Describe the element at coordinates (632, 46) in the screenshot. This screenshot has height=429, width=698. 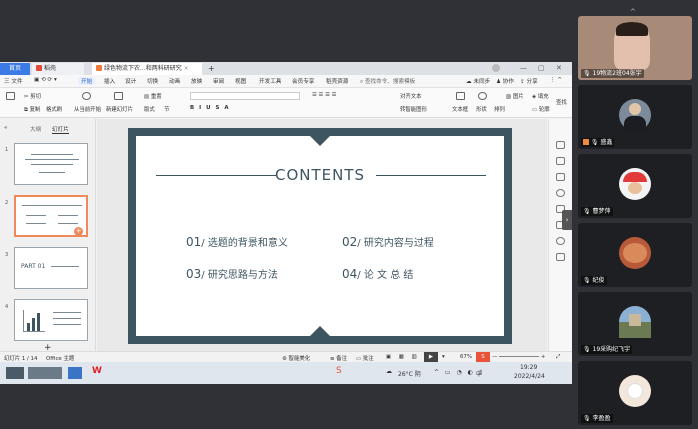
I see `participant-video` at that location.